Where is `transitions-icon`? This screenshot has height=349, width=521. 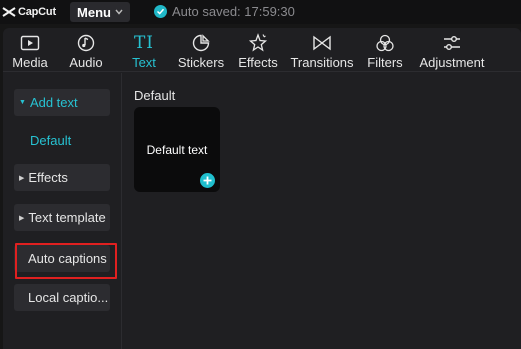
transitions-icon is located at coordinates (322, 42).